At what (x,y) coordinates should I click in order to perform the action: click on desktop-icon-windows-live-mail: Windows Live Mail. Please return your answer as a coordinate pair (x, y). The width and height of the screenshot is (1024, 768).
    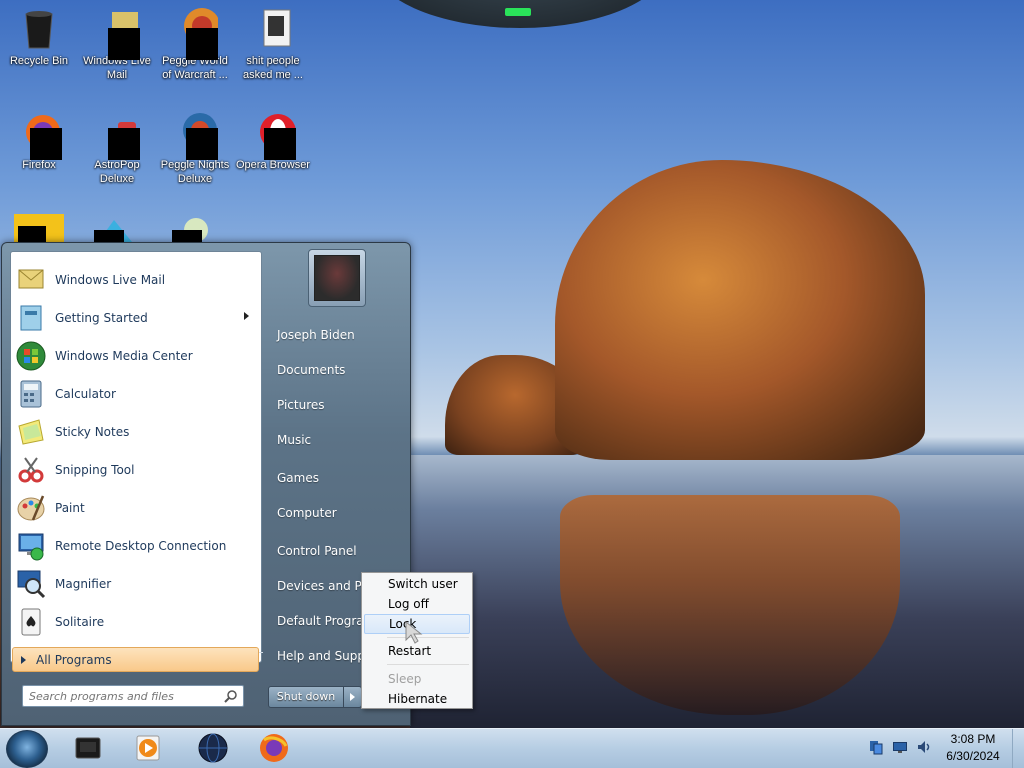
    Looking at the image, I should click on (117, 44).